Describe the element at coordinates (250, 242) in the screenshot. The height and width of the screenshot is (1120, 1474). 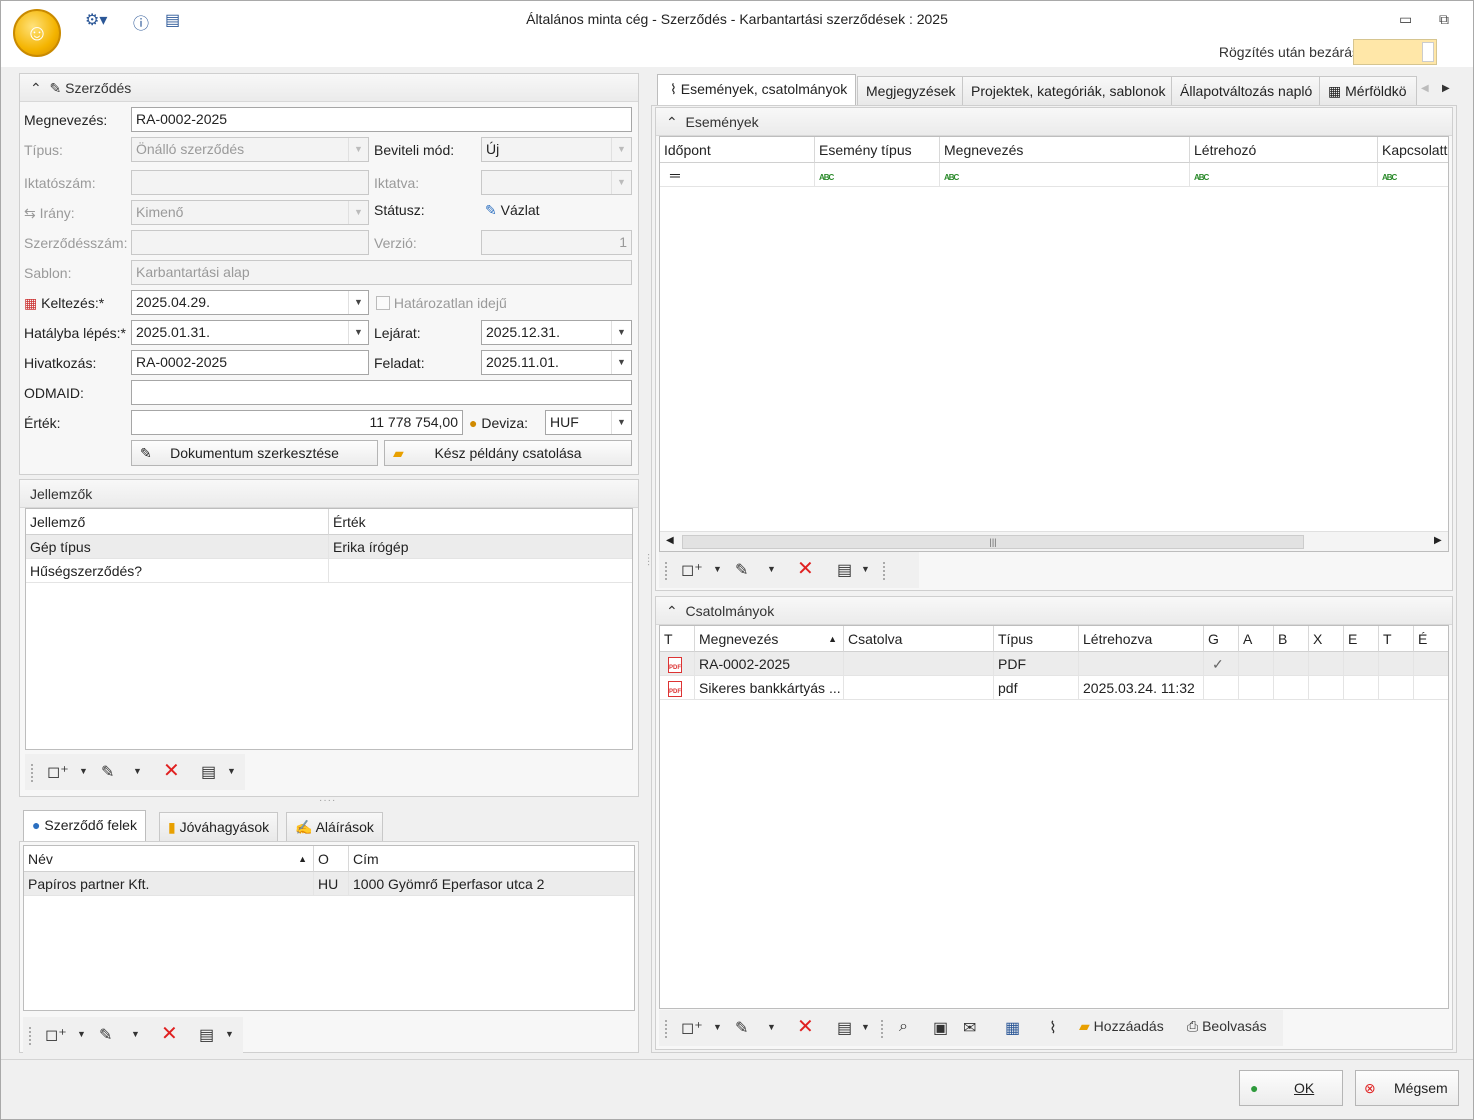
I see `contract-no-input` at that location.